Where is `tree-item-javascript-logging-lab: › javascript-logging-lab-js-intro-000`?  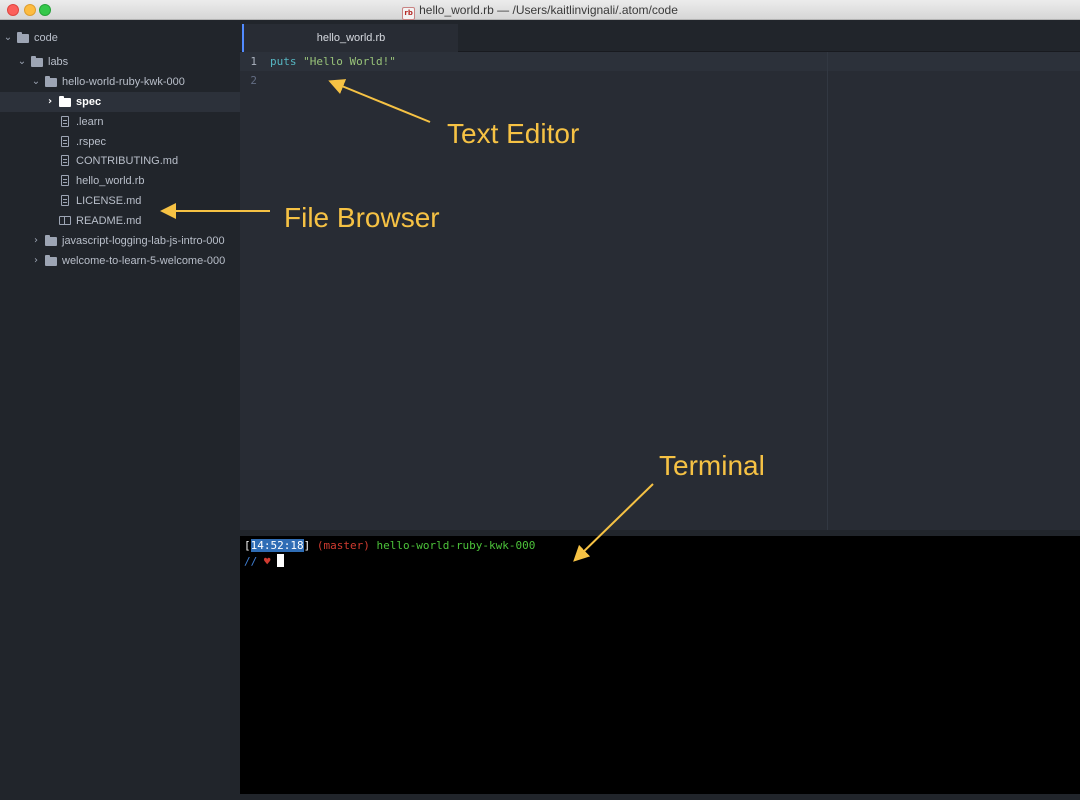
tree-item-javascript-logging-lab: › javascript-logging-lab-js-intro-000 is located at coordinates (120, 241).